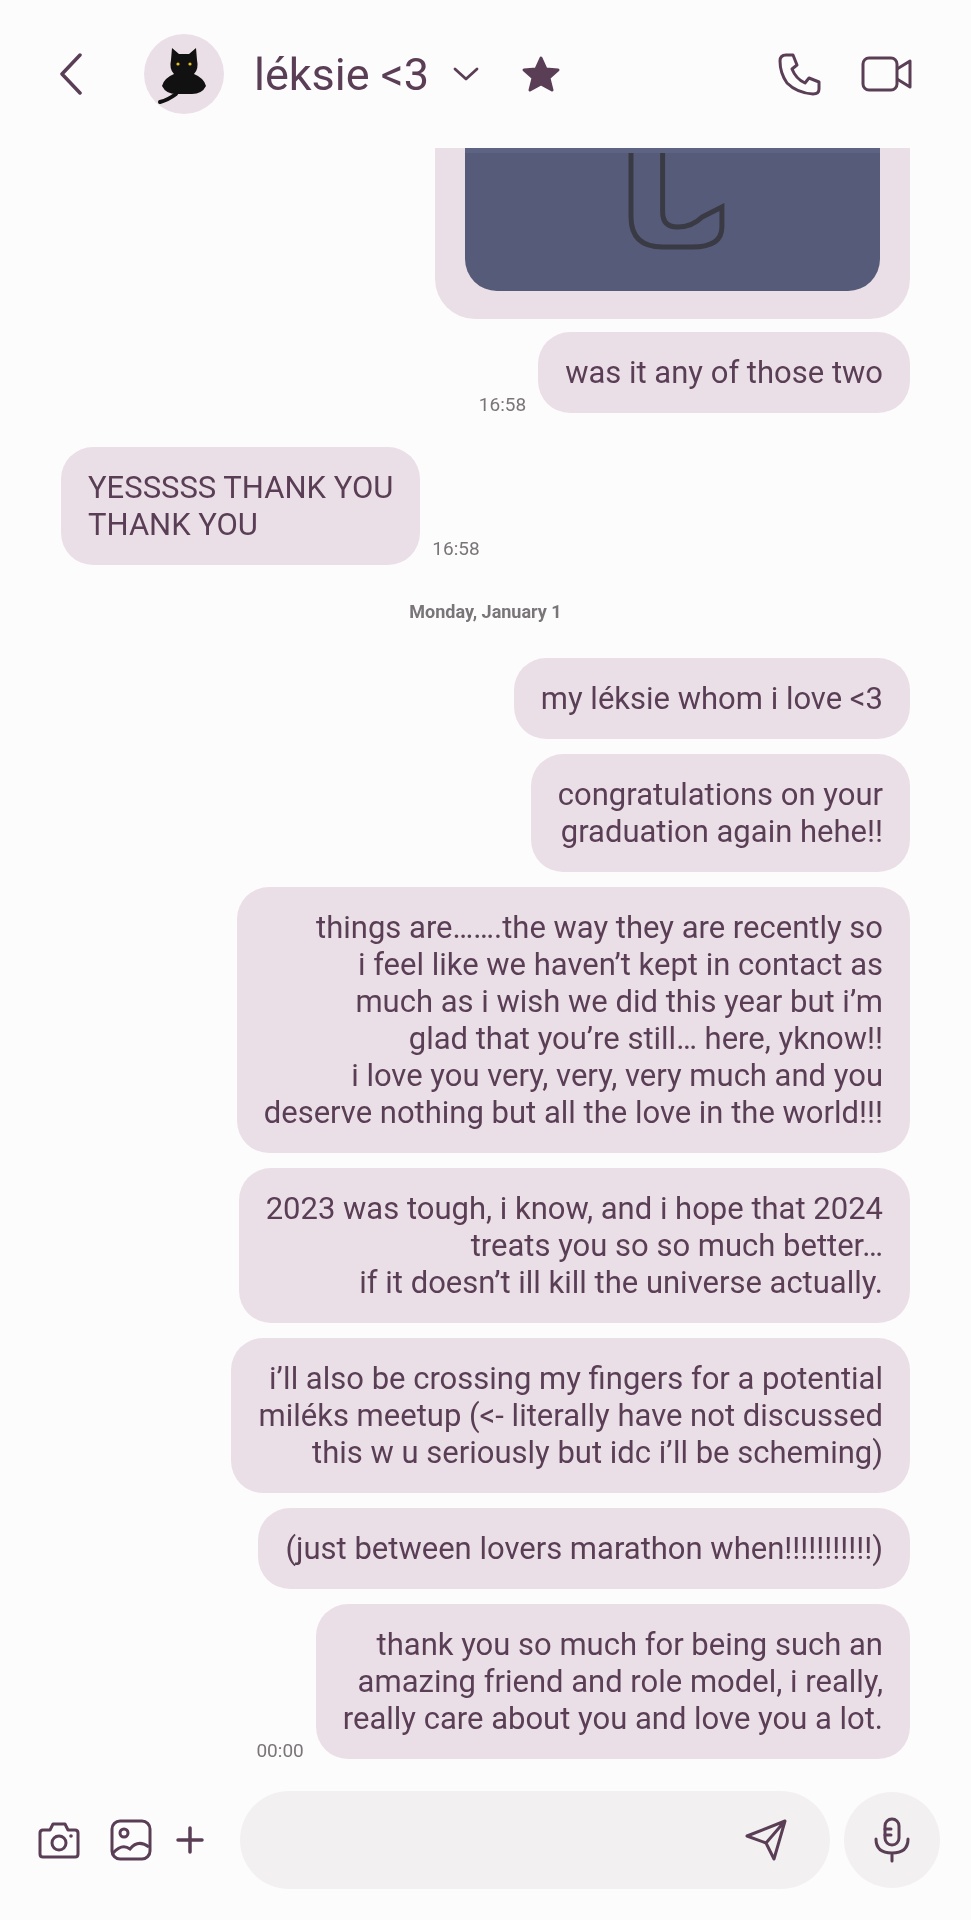  I want to click on message-time: 00:00, so click(280, 1750).